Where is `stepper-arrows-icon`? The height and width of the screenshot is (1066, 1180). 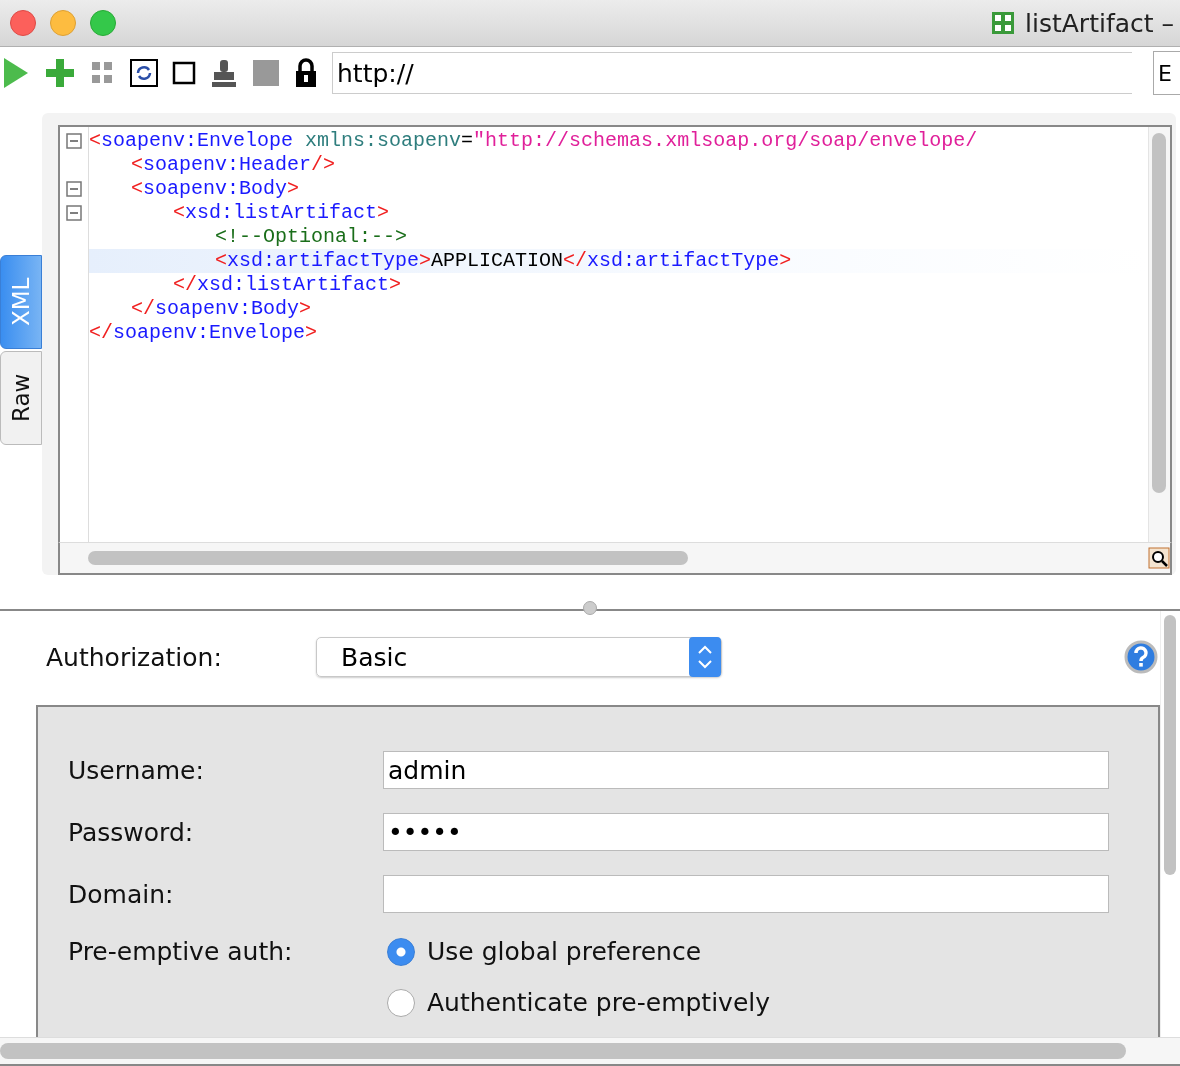 stepper-arrows-icon is located at coordinates (705, 657).